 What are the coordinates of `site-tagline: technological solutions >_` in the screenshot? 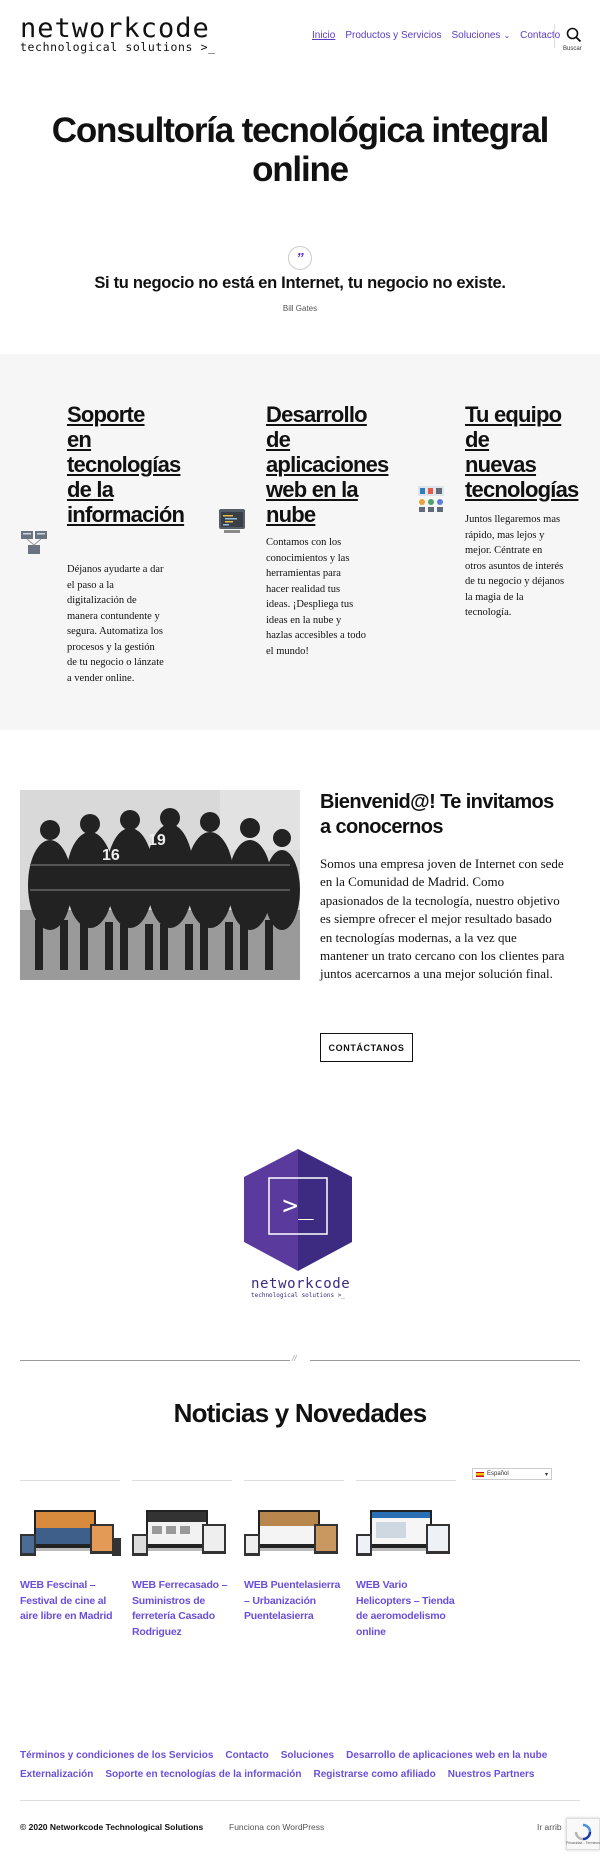 It's located at (118, 47).